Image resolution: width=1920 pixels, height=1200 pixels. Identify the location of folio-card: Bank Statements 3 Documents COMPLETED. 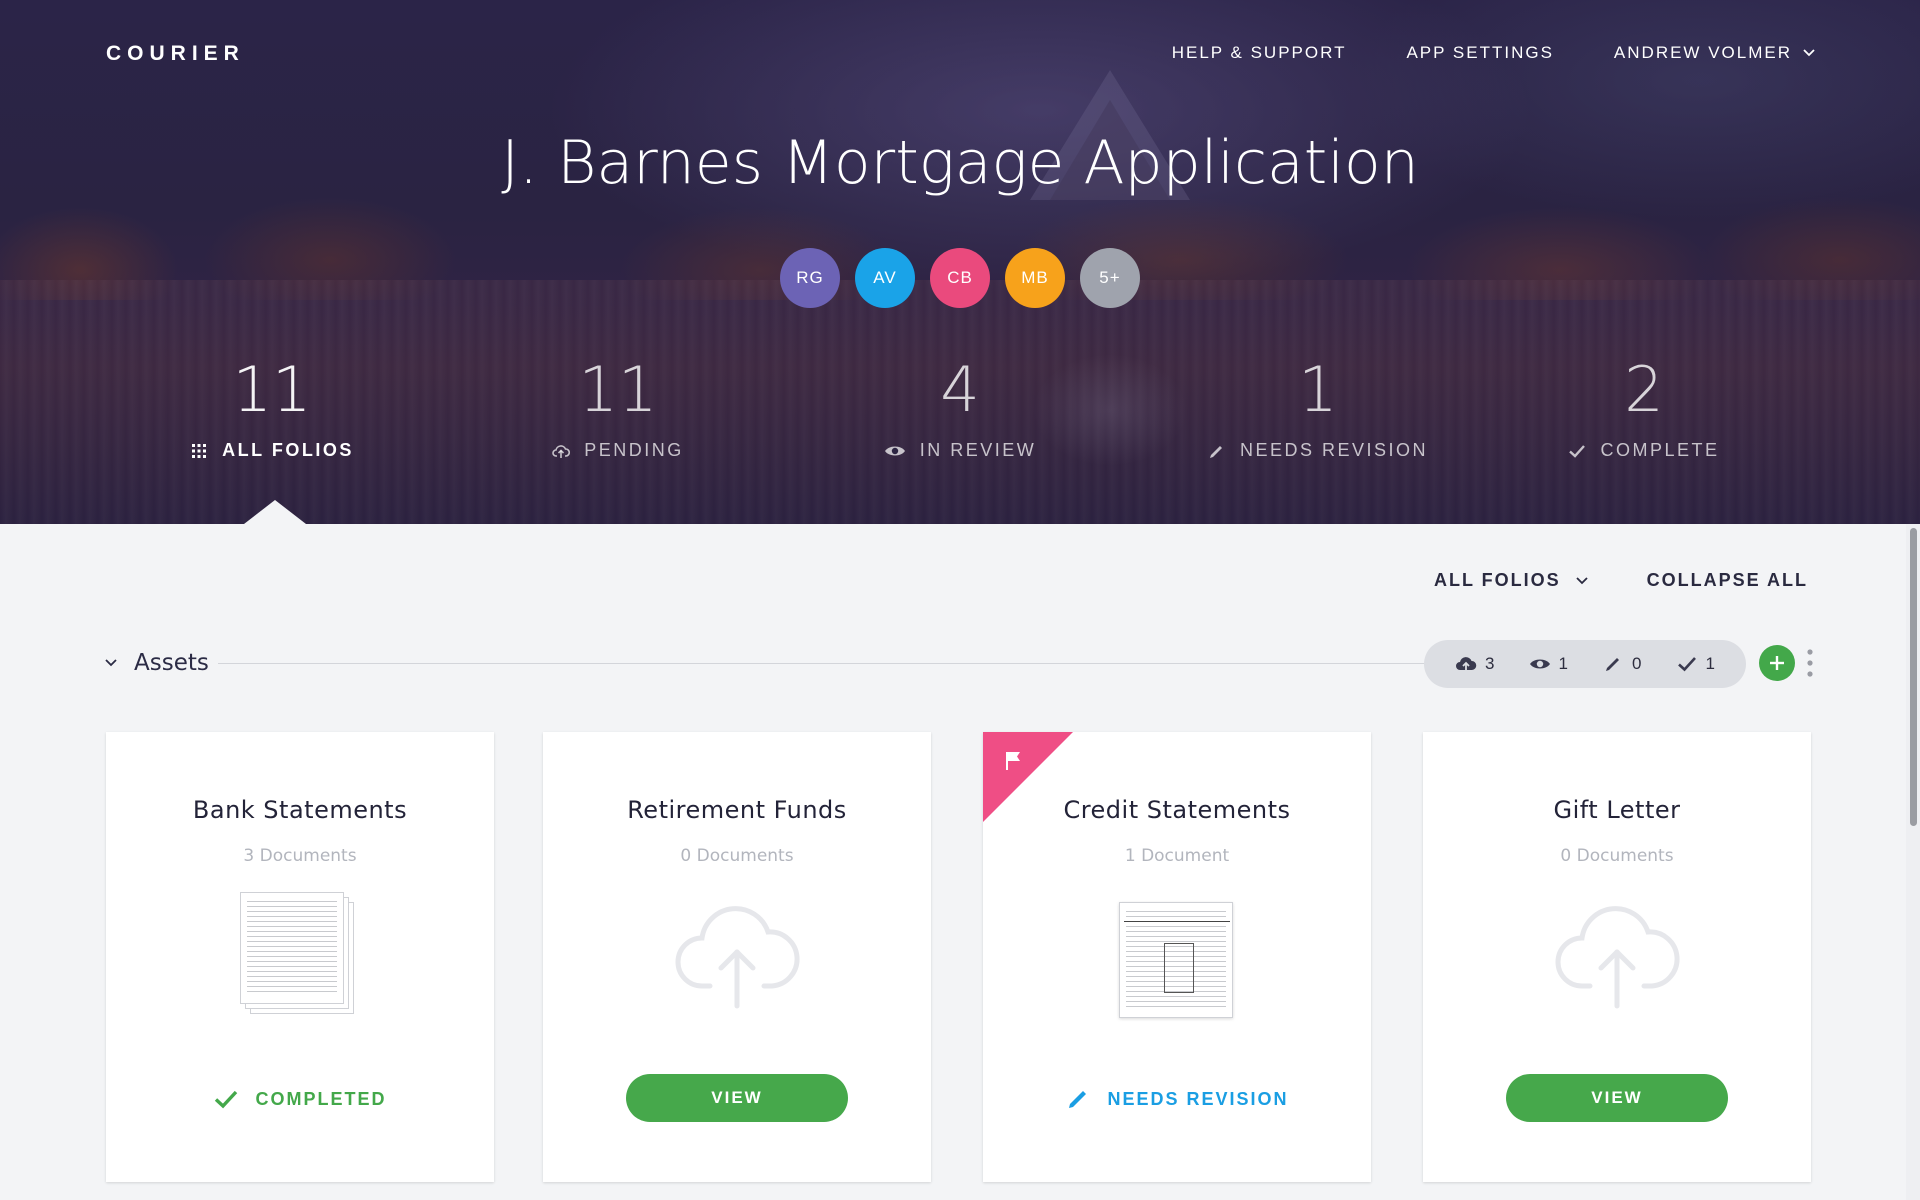
(300, 957).